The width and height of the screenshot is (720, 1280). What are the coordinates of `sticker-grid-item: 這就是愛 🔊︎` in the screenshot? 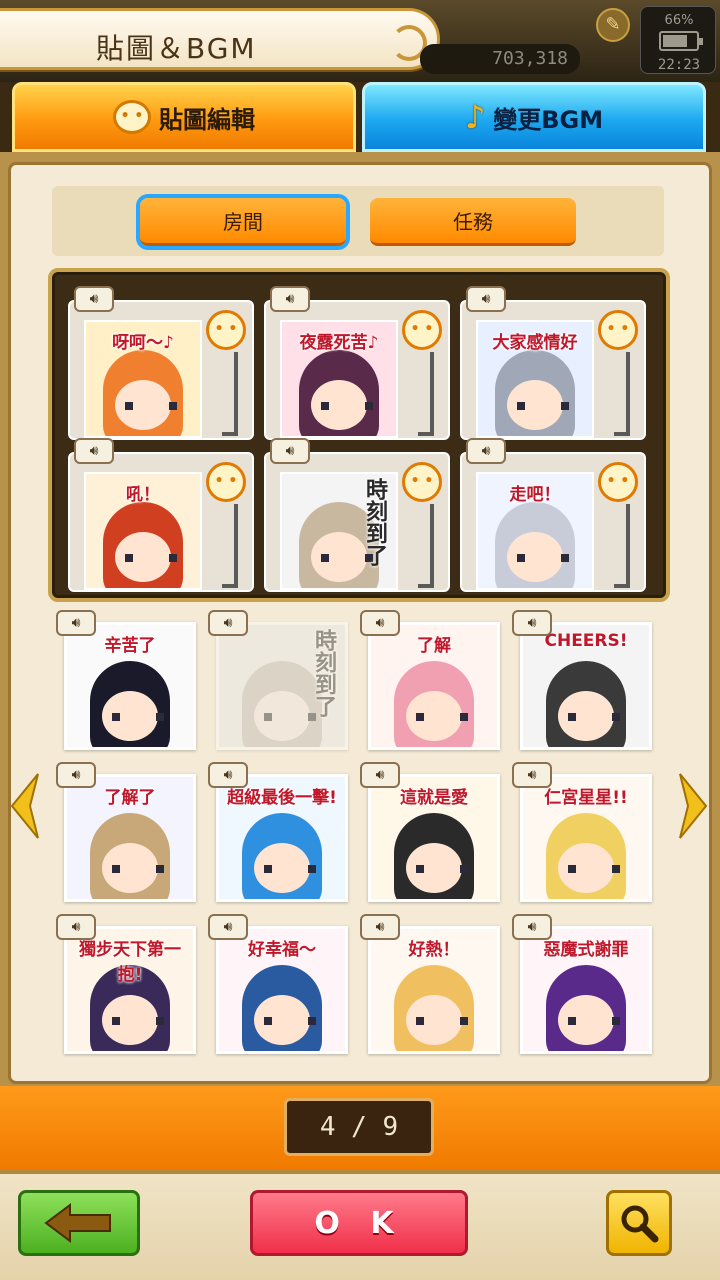 It's located at (431, 833).